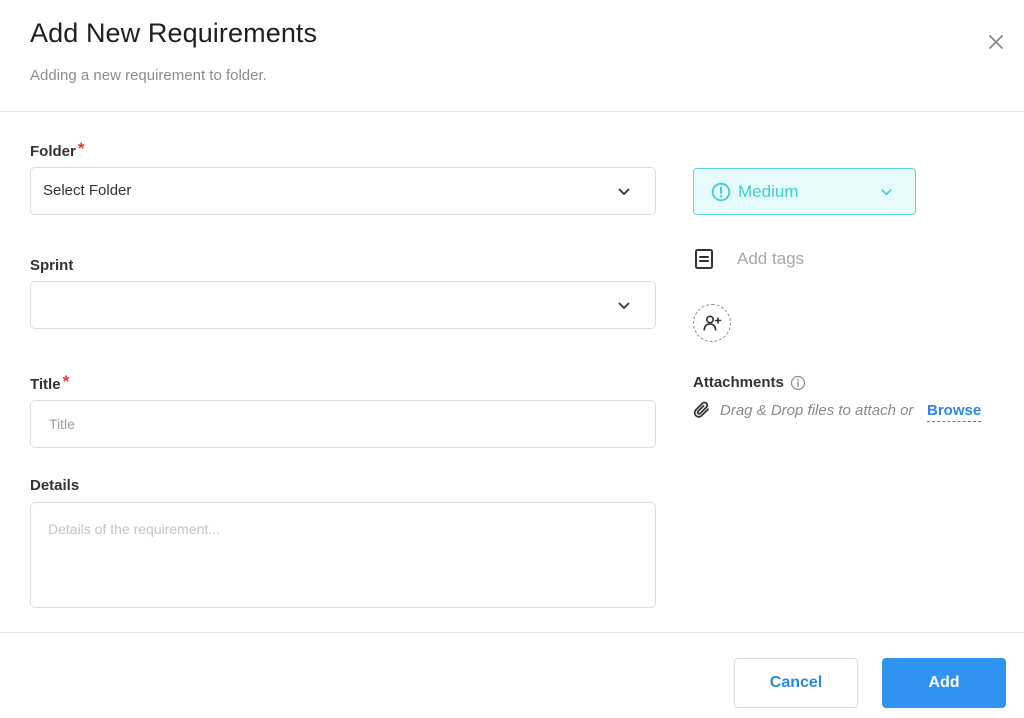 The image size is (1024, 718). What do you see at coordinates (954, 412) in the screenshot?
I see `browse-link: Browse` at bounding box center [954, 412].